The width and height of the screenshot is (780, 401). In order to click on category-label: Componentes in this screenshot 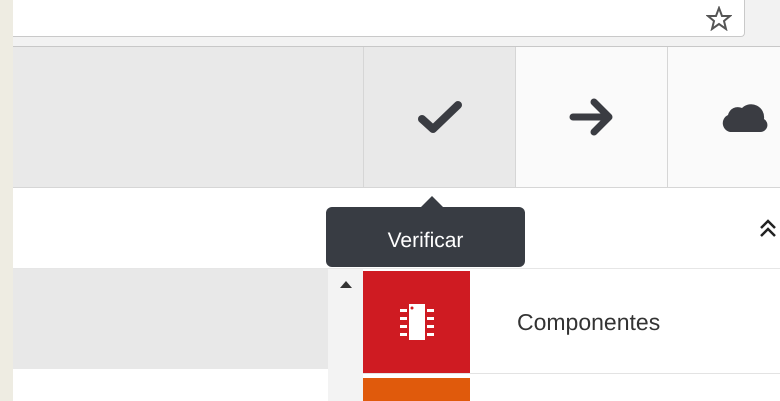, I will do `click(588, 322)`.